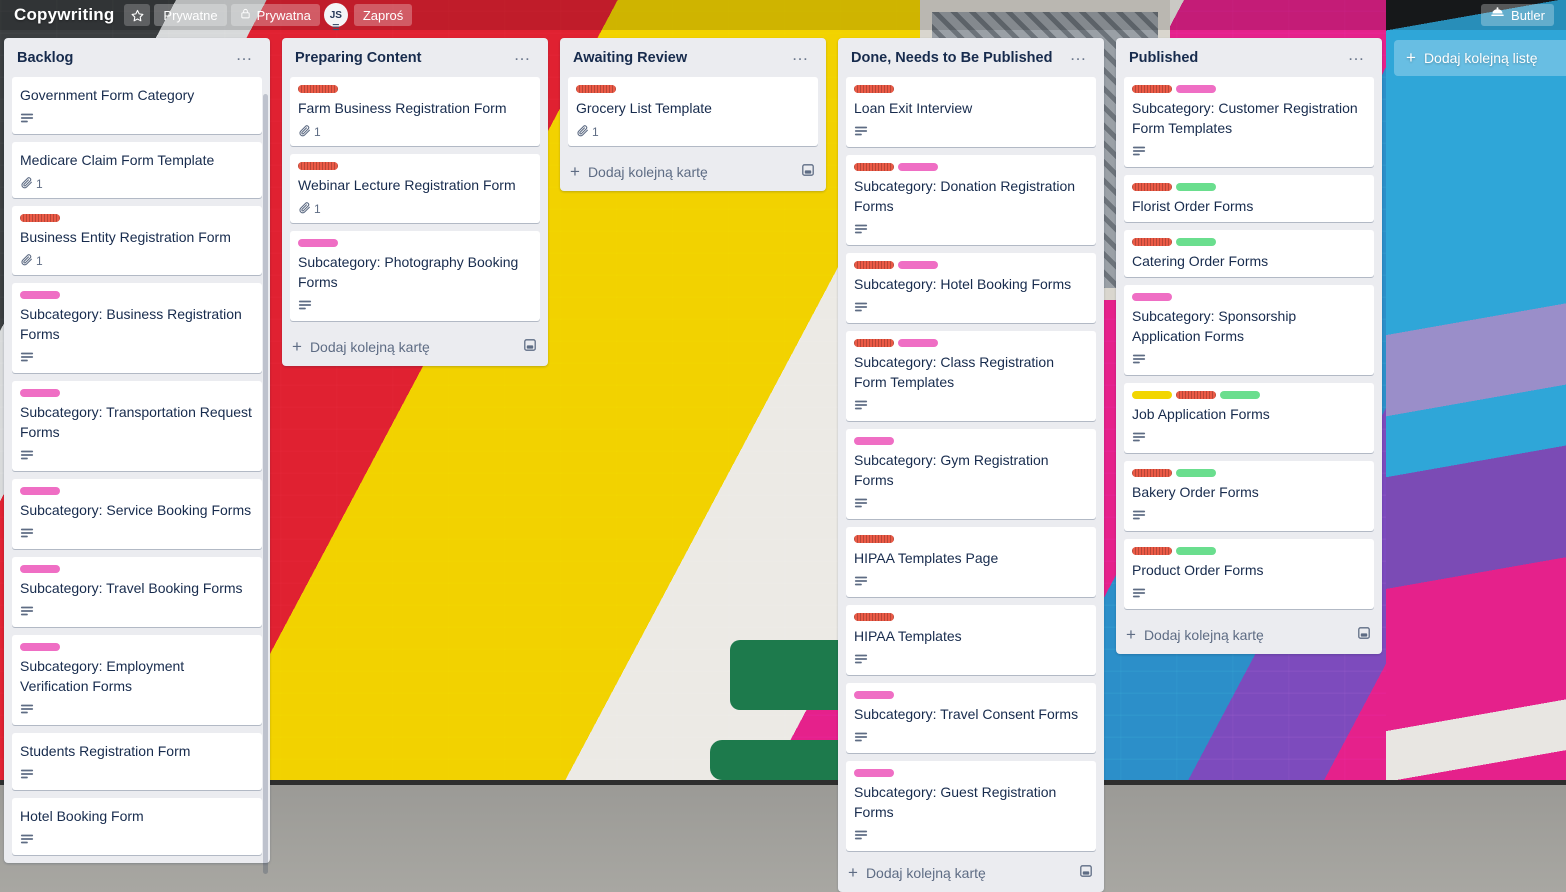 Image resolution: width=1566 pixels, height=892 pixels. What do you see at coordinates (137, 240) in the screenshot?
I see `card: Business Entity Registration Form 1` at bounding box center [137, 240].